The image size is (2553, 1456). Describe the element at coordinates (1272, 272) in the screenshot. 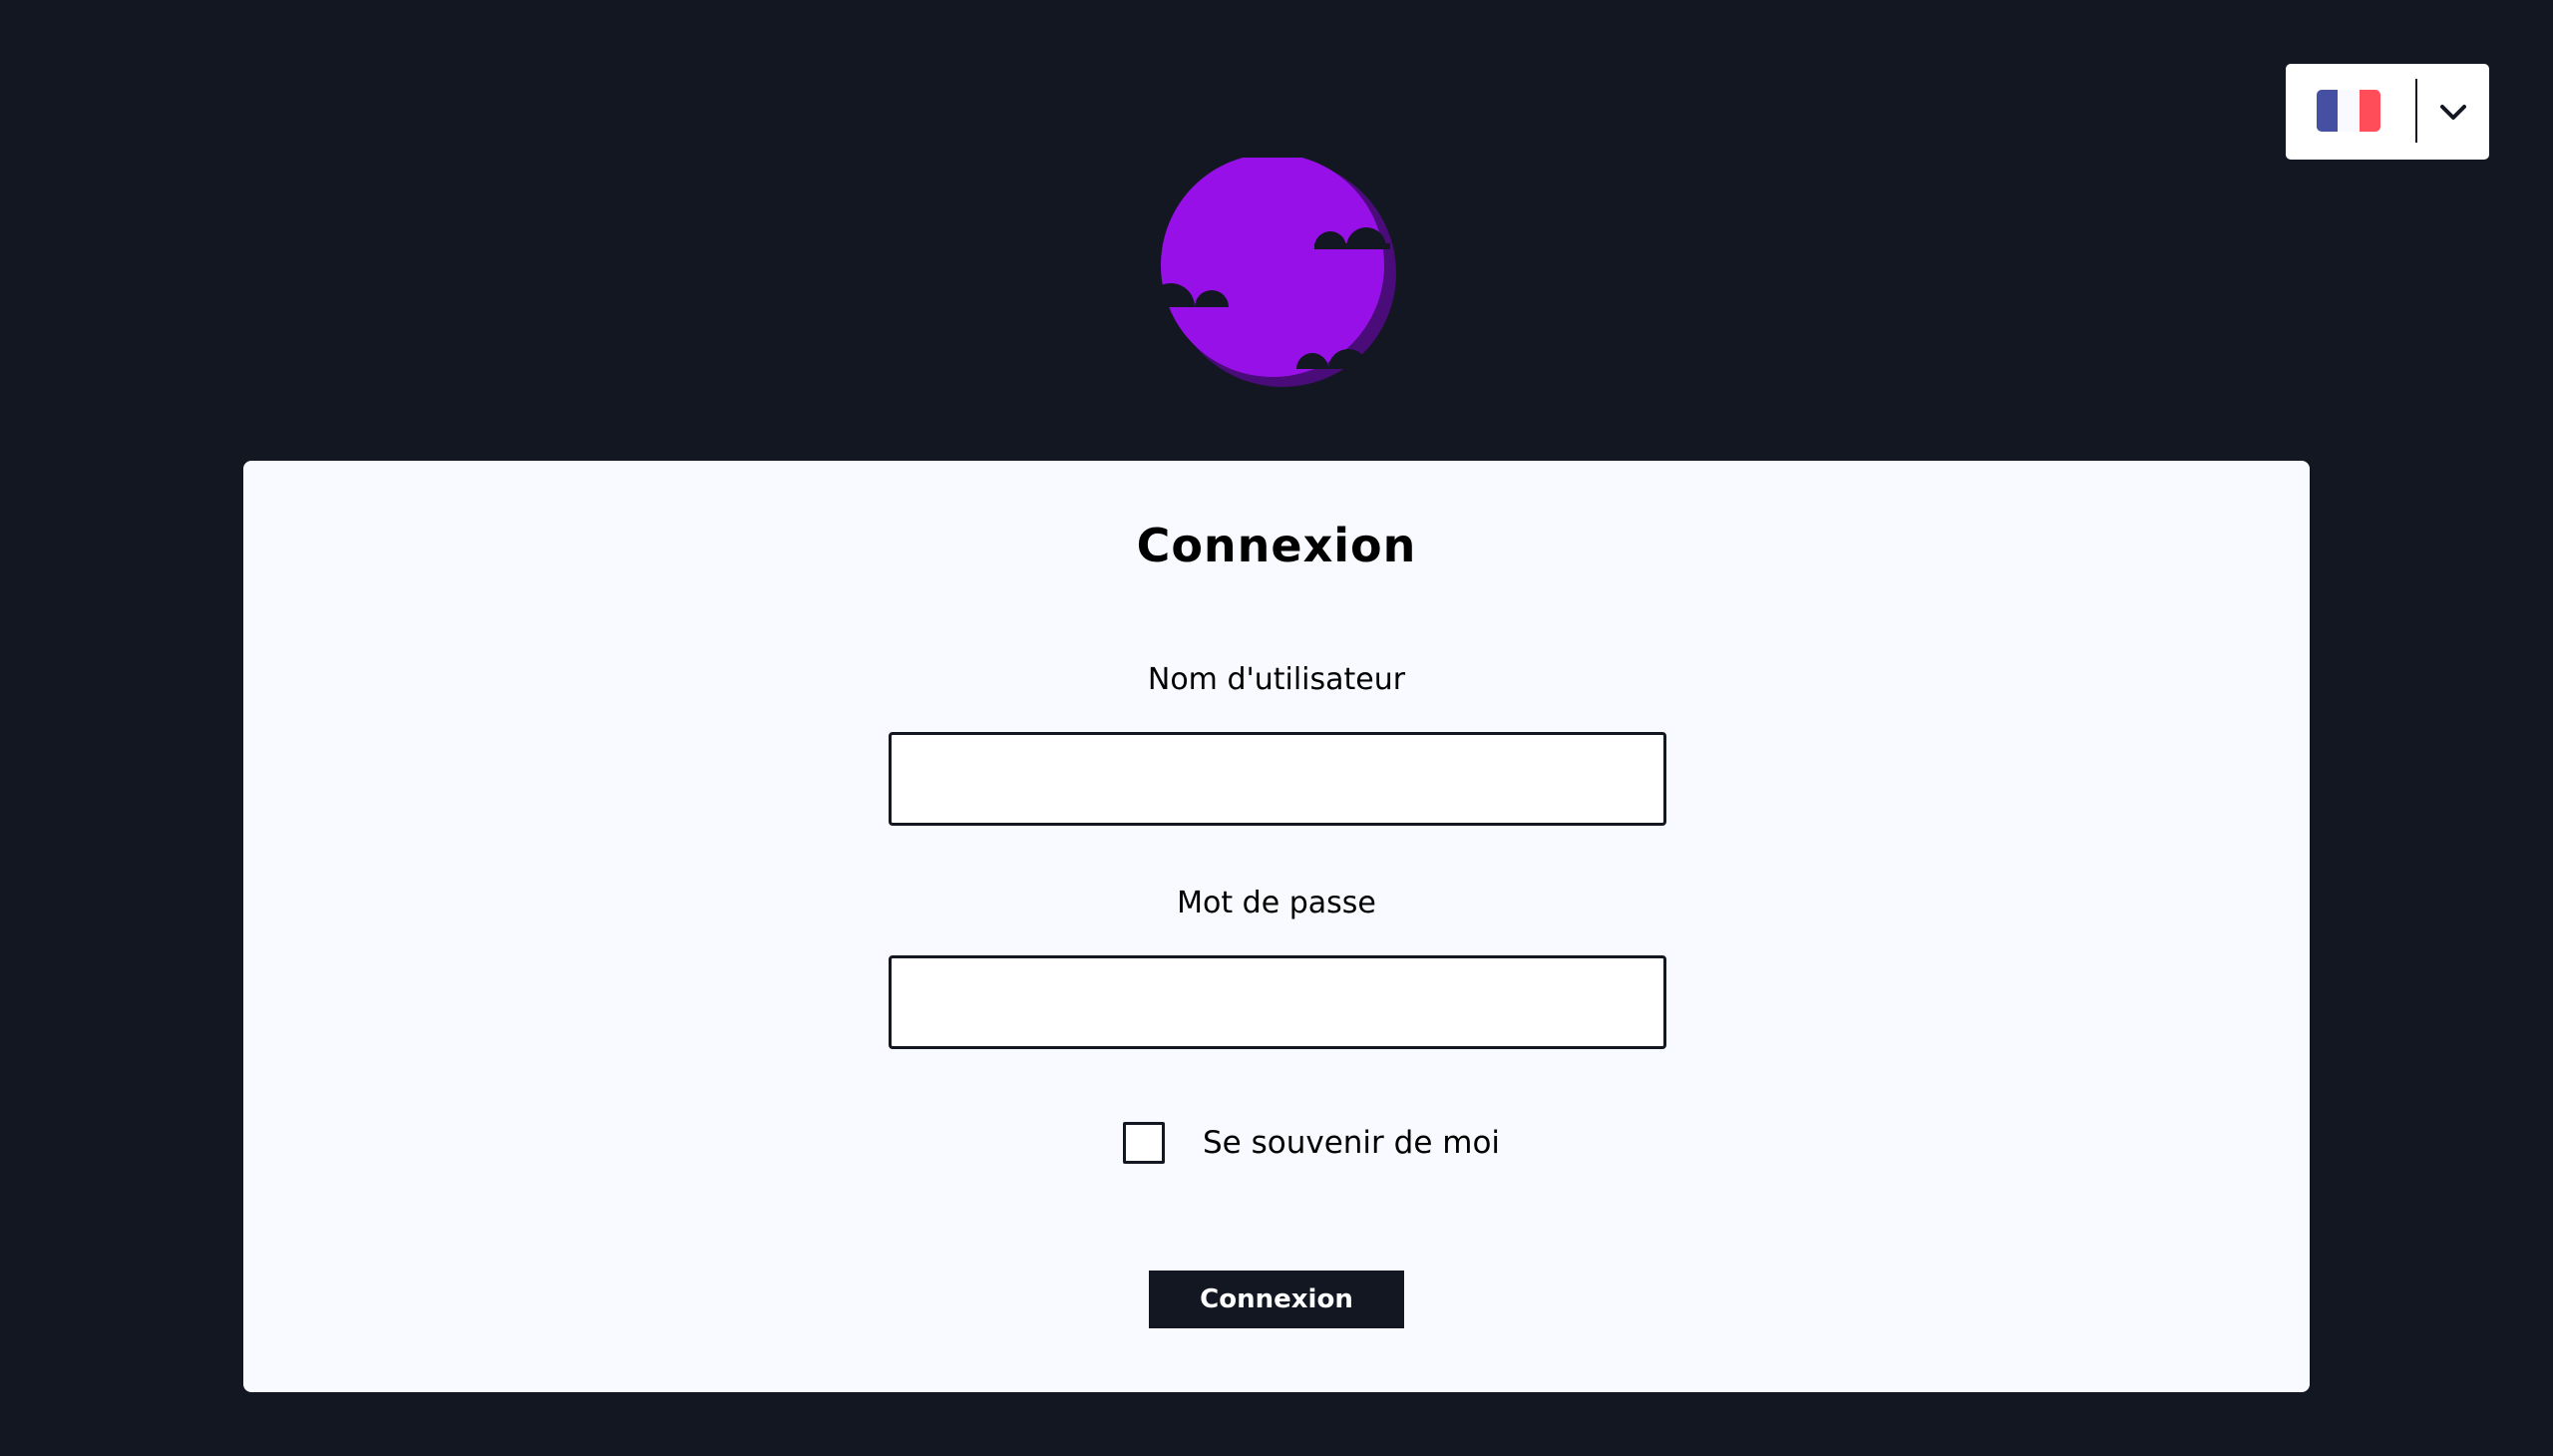

I see `moon-logo` at that location.